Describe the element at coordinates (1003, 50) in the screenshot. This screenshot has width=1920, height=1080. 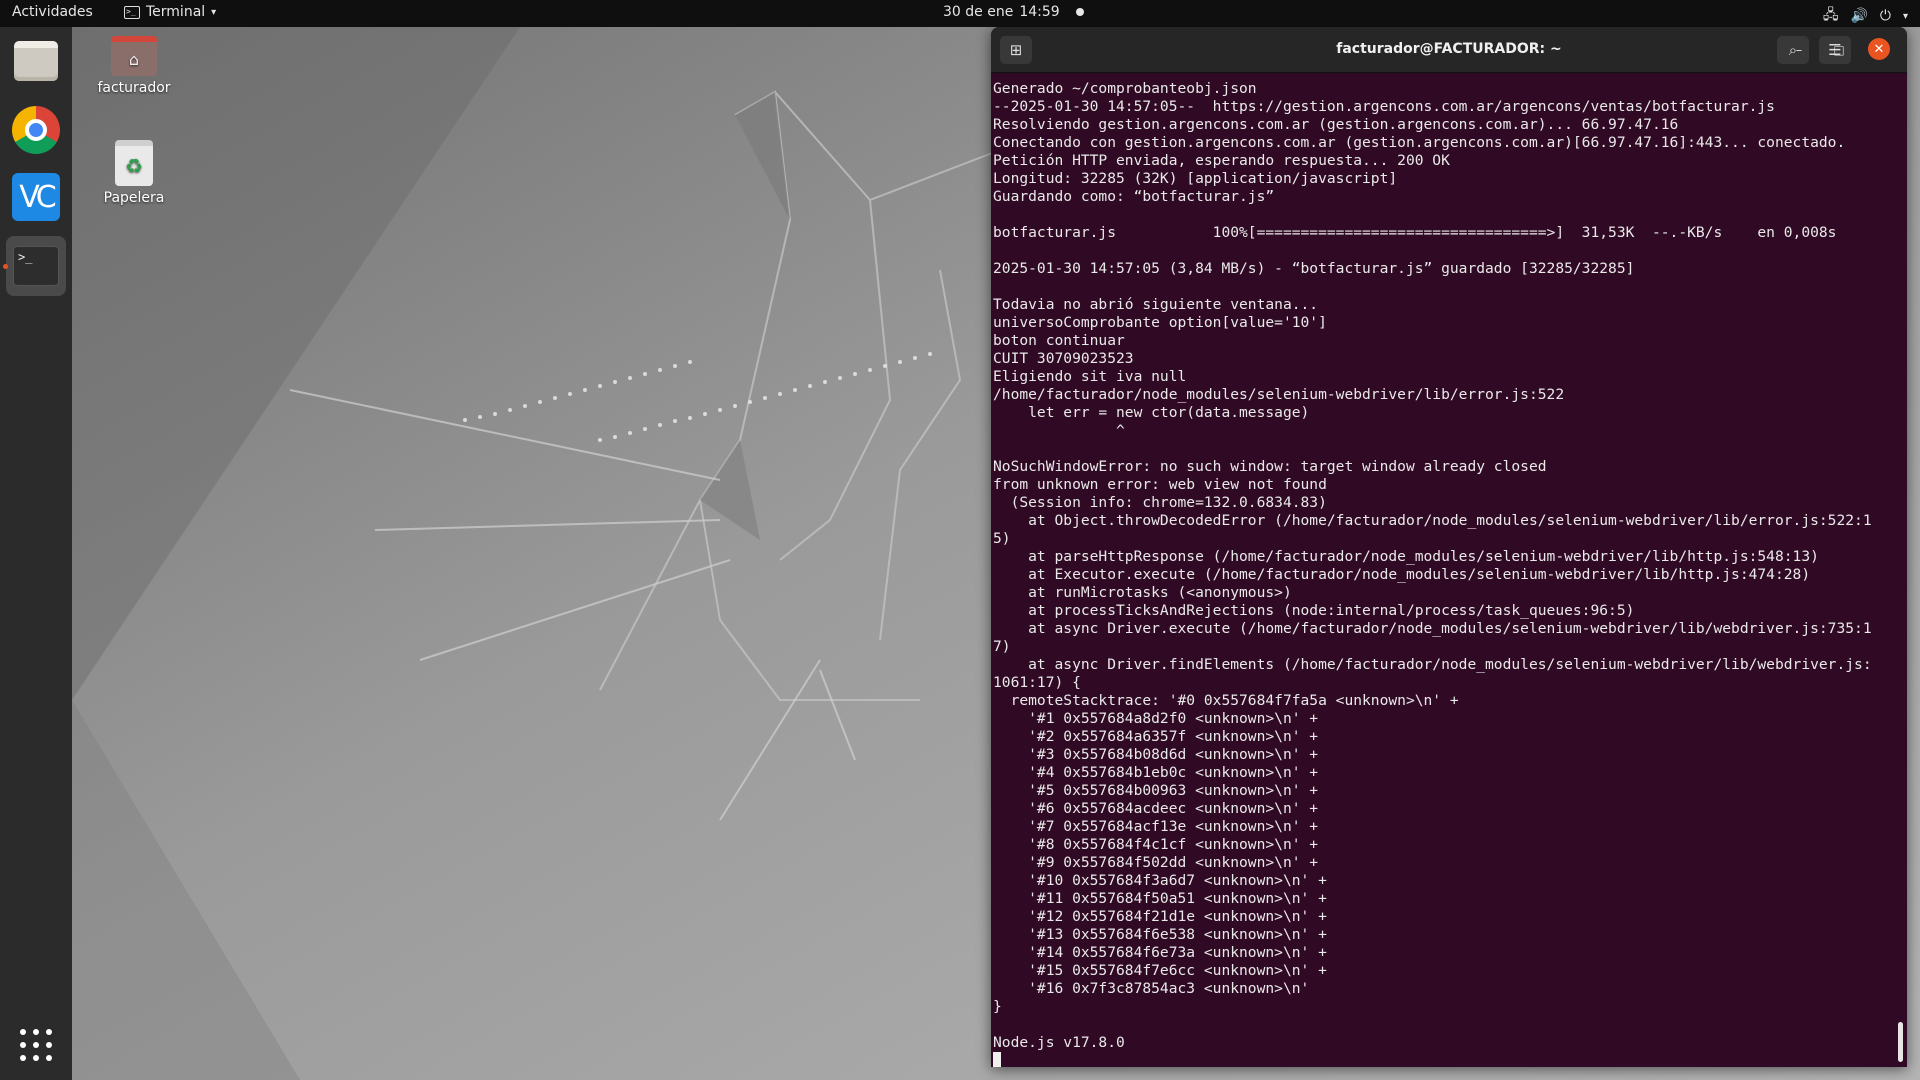
I see `minimize-button` at that location.